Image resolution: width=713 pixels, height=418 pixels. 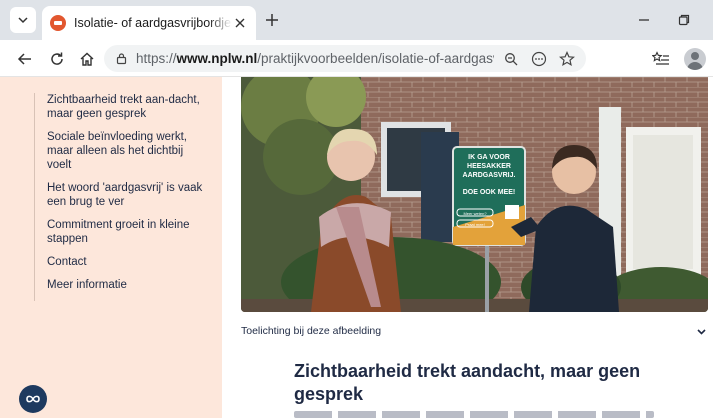 I want to click on add-favorite-button, so click(x=567, y=59).